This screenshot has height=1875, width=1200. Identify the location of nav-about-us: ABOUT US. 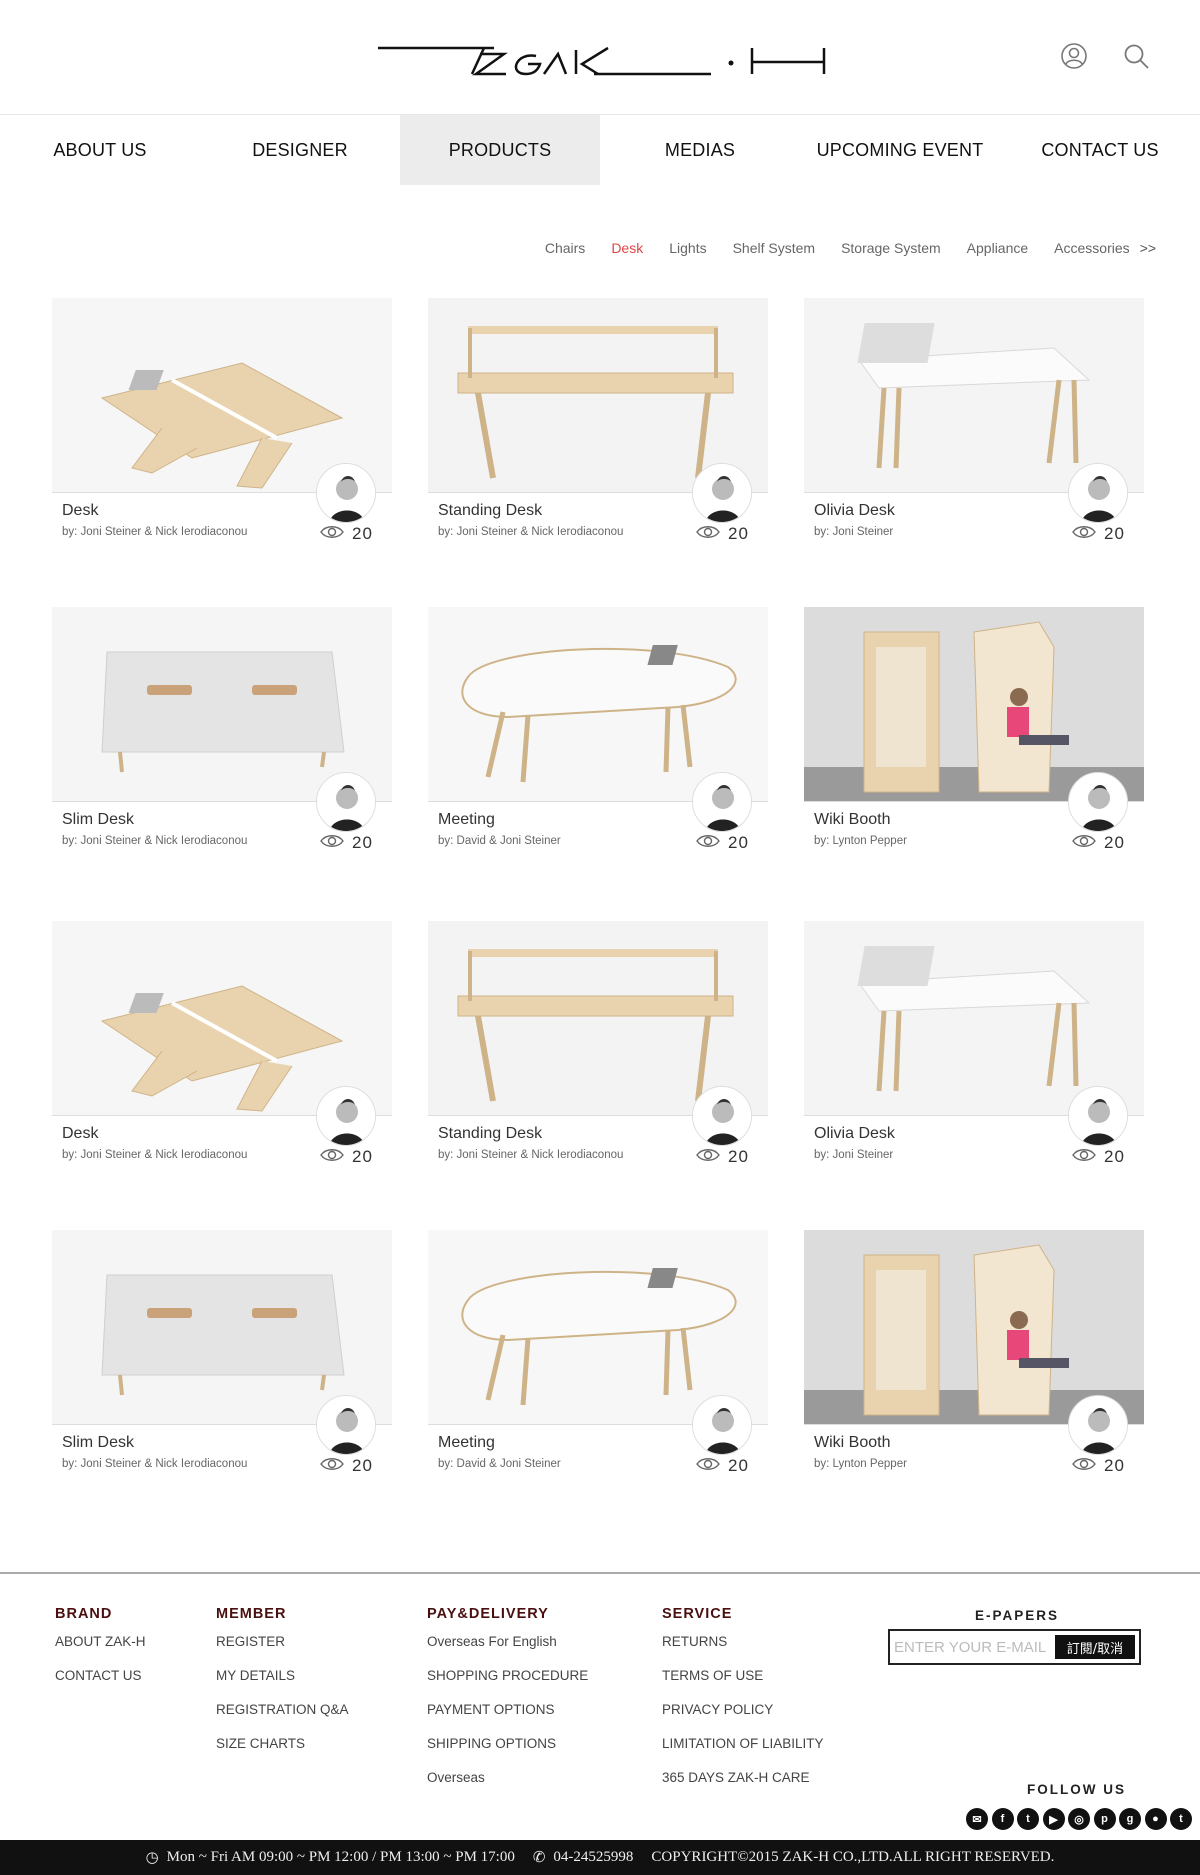
(100, 150).